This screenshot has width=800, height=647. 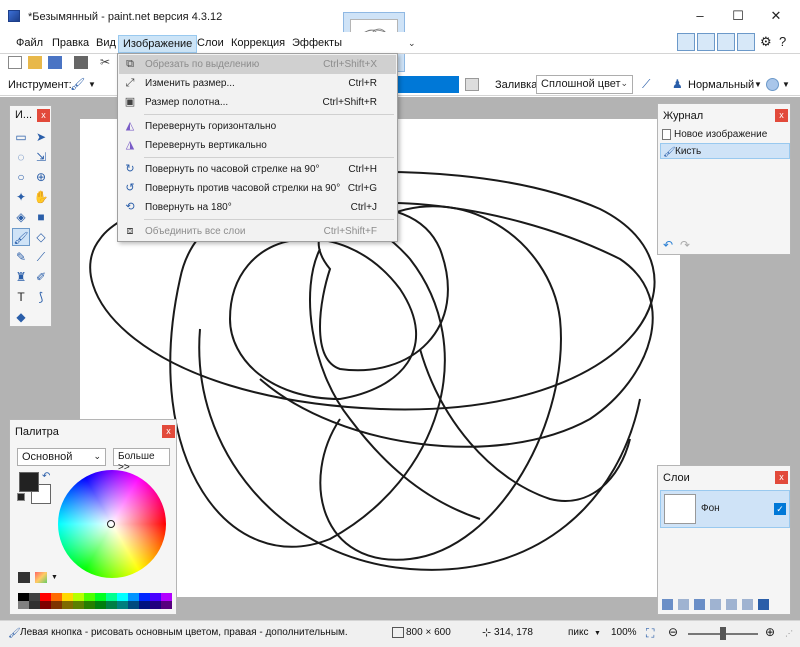 What do you see at coordinates (81, 62) in the screenshot?
I see `print-icon` at bounding box center [81, 62].